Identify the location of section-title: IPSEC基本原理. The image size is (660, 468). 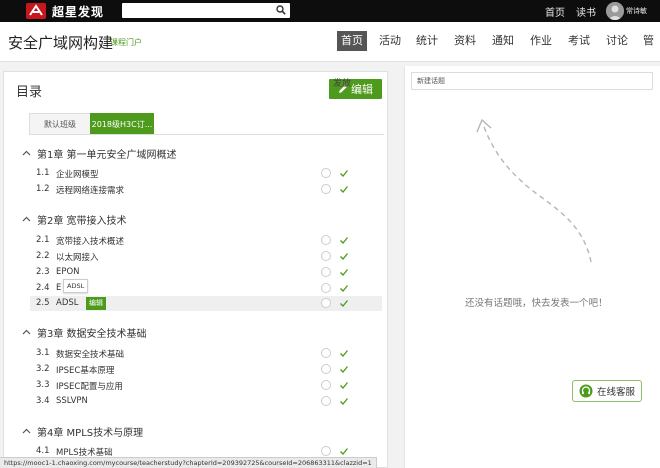
(85, 370).